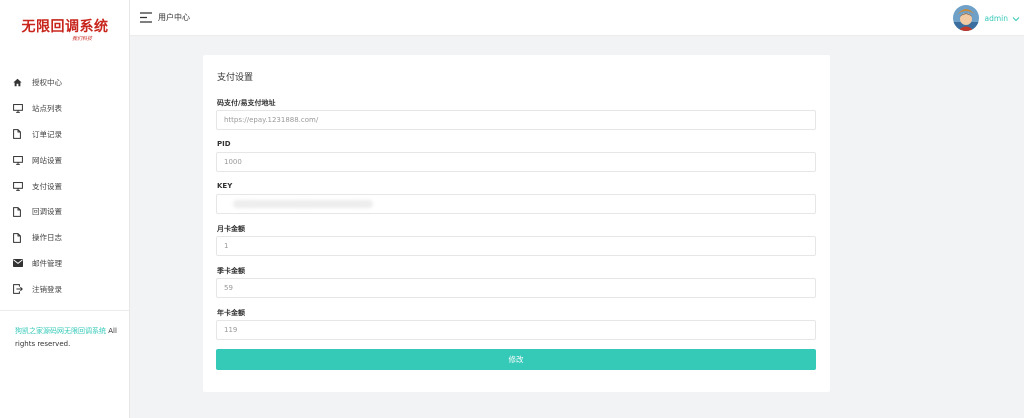 Image resolution: width=1024 pixels, height=418 pixels. Describe the element at coordinates (231, 313) in the screenshot. I see `yearly-price-label: 年卡金额` at that location.